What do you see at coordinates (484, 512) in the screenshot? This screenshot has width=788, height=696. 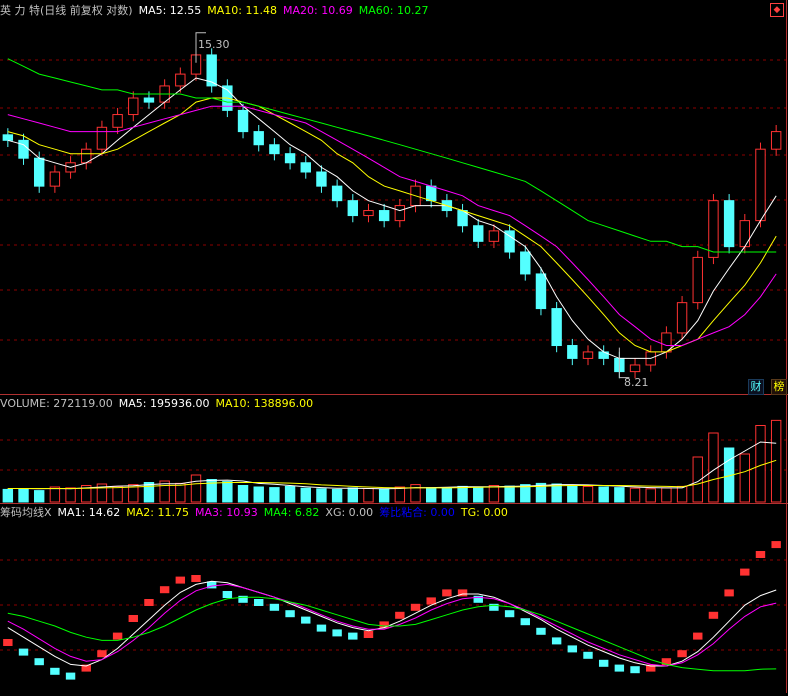 I see `chip-tg-label: TG: 0.00` at bounding box center [484, 512].